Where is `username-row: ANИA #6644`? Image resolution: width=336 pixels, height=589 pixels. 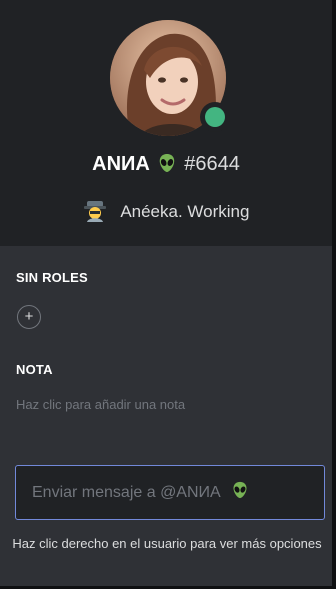 username-row: ANИA #6644 is located at coordinates (166, 165).